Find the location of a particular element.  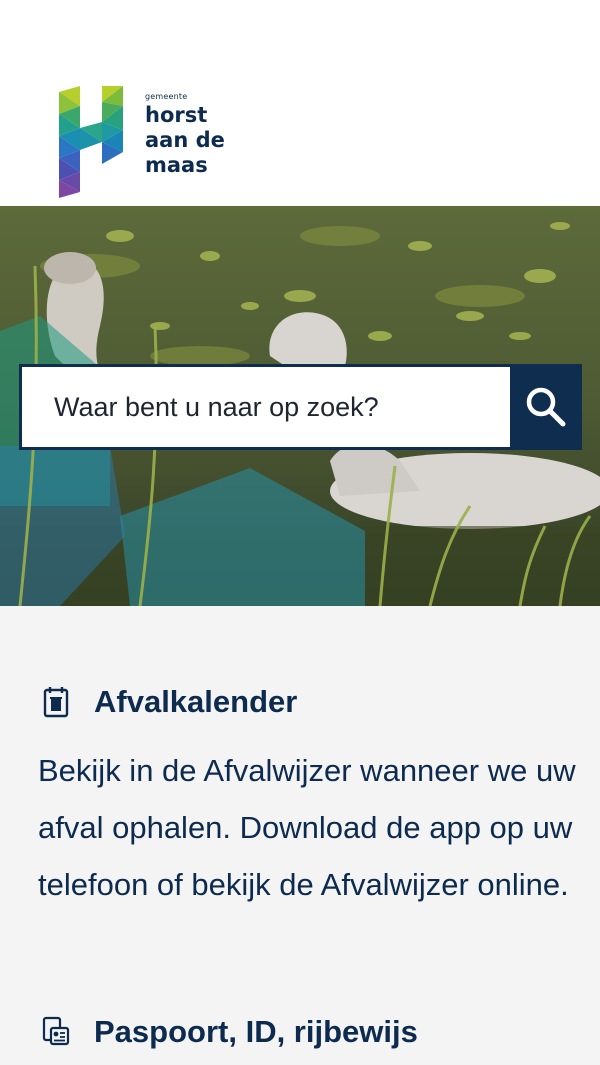

search-button is located at coordinates (546, 407).